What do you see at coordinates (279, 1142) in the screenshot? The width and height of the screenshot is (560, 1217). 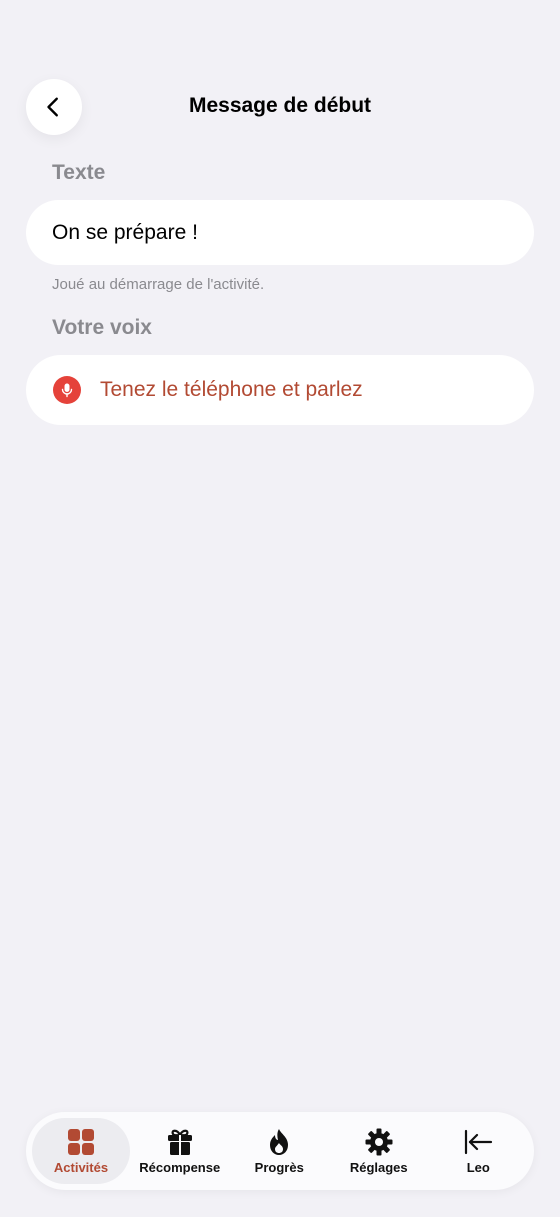 I see `flame-icon` at bounding box center [279, 1142].